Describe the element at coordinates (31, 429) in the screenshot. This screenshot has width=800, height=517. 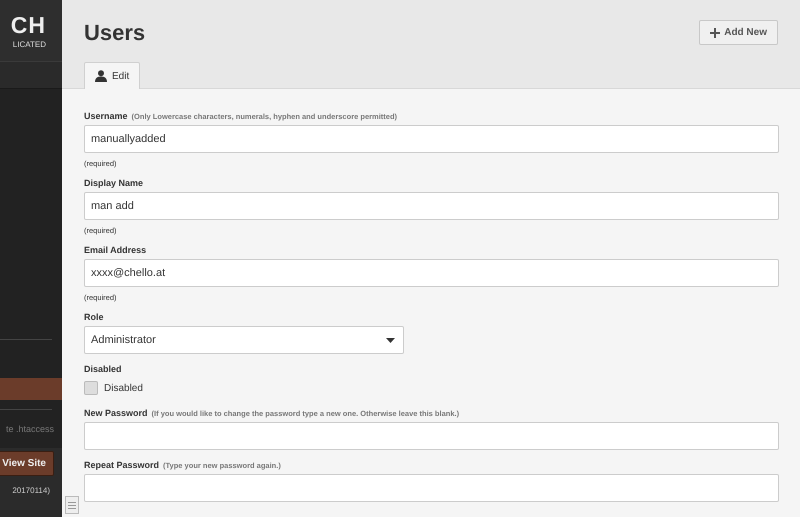
I see `sidebar-link: te .htaccess` at that location.